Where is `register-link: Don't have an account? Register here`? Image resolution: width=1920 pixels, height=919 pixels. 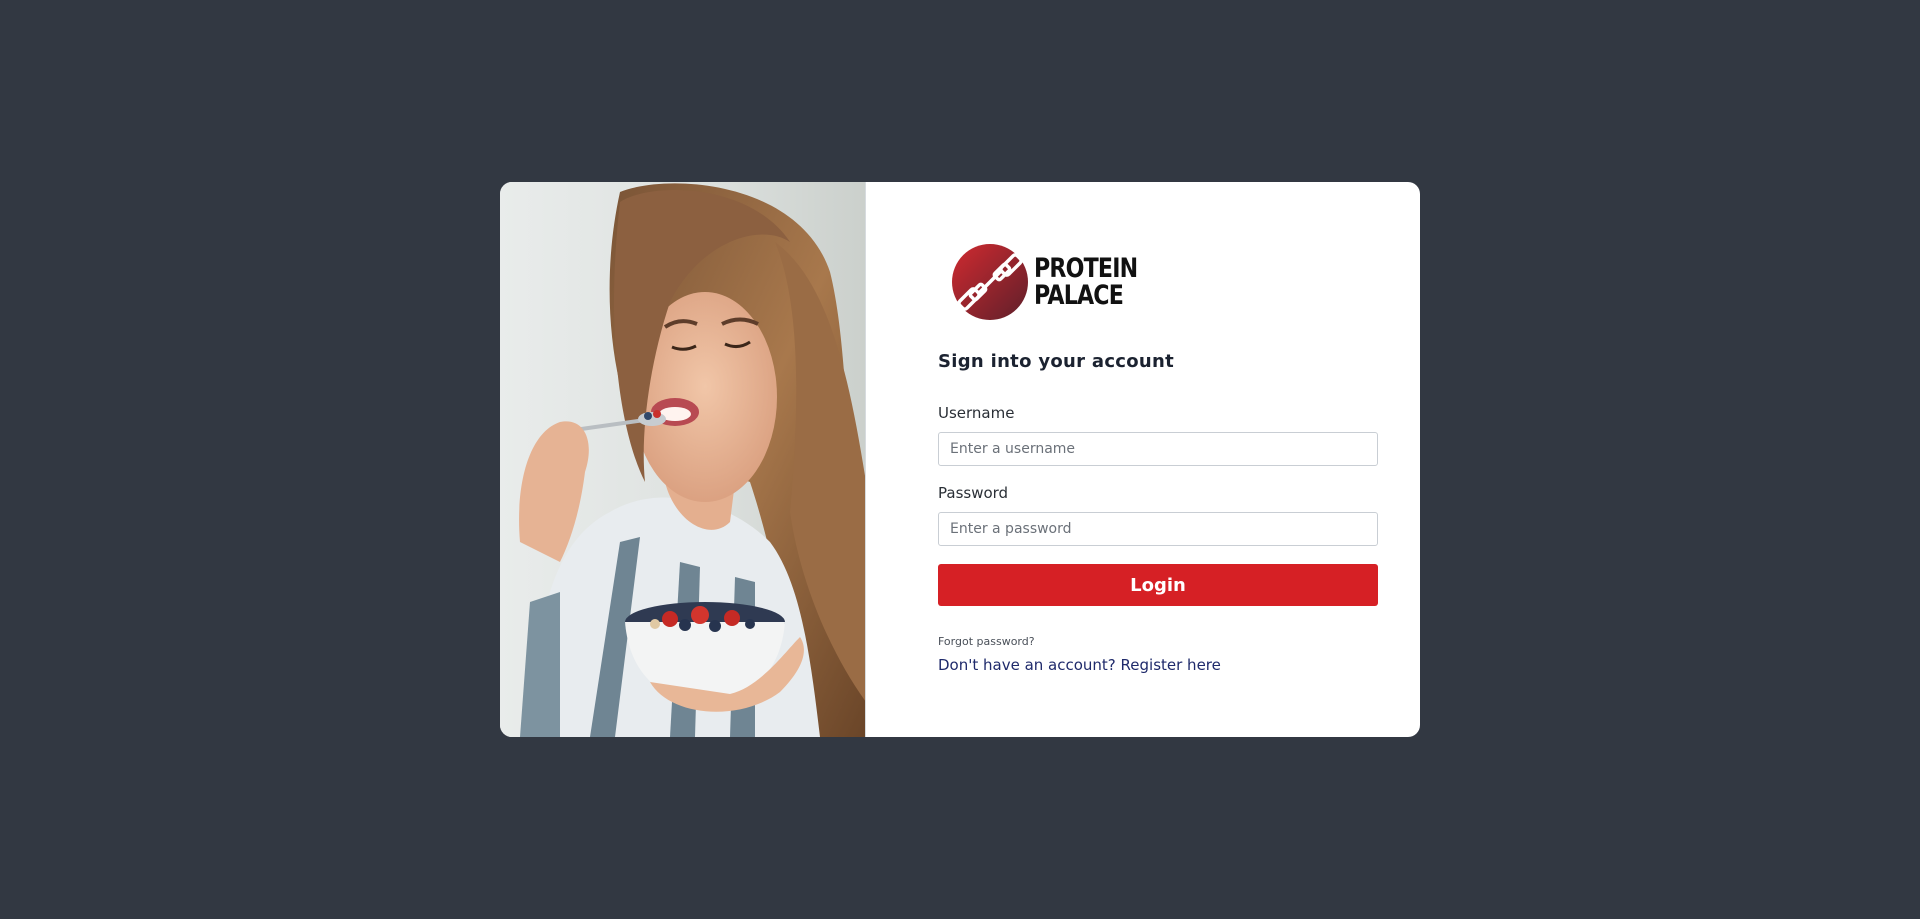
register-link: Don't have an account? Register here is located at coordinates (1079, 665).